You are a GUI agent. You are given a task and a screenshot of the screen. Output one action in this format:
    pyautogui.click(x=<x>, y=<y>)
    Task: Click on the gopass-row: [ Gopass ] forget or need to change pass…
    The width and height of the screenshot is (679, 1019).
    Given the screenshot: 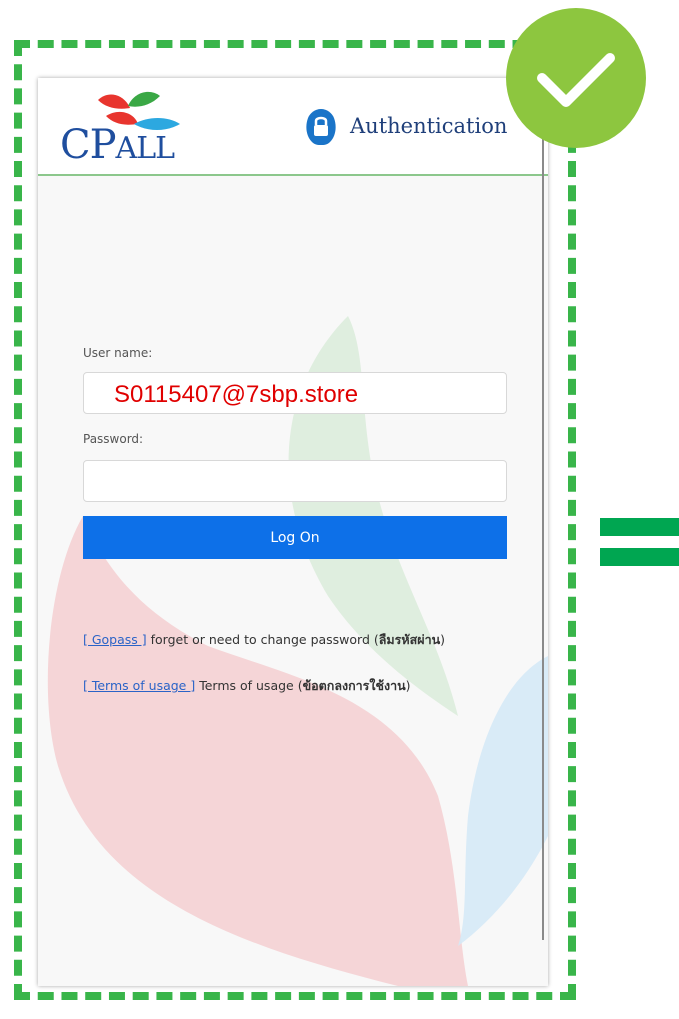 What is the action you would take?
    pyautogui.click(x=264, y=639)
    